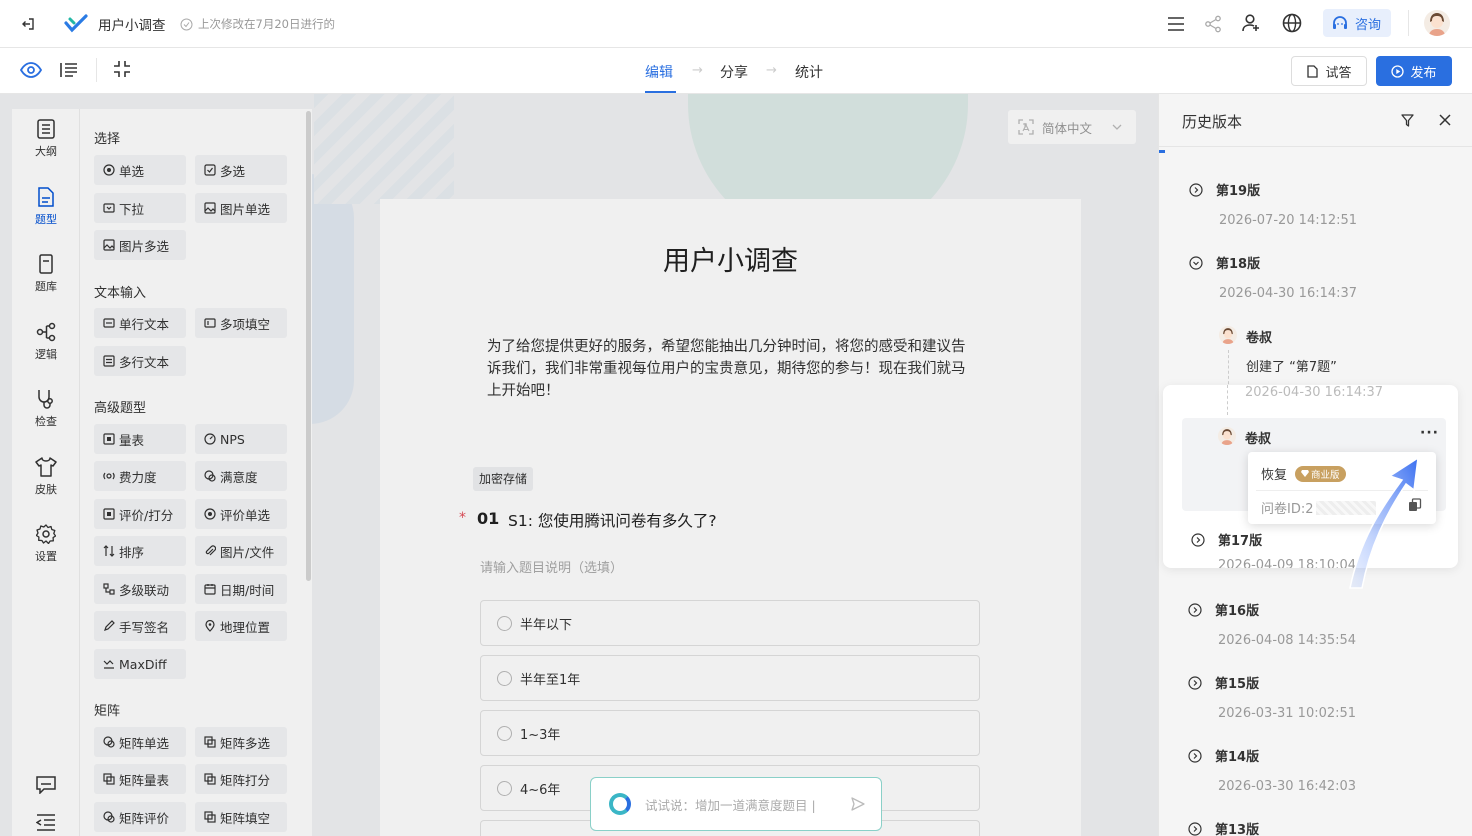  I want to click on restore-label: 恢复, so click(1274, 475).